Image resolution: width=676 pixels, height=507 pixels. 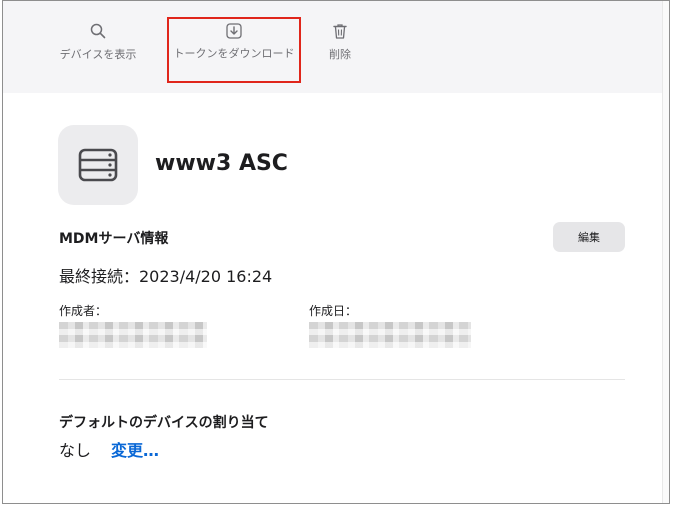 What do you see at coordinates (589, 237) in the screenshot?
I see `edit-button: 編集` at bounding box center [589, 237].